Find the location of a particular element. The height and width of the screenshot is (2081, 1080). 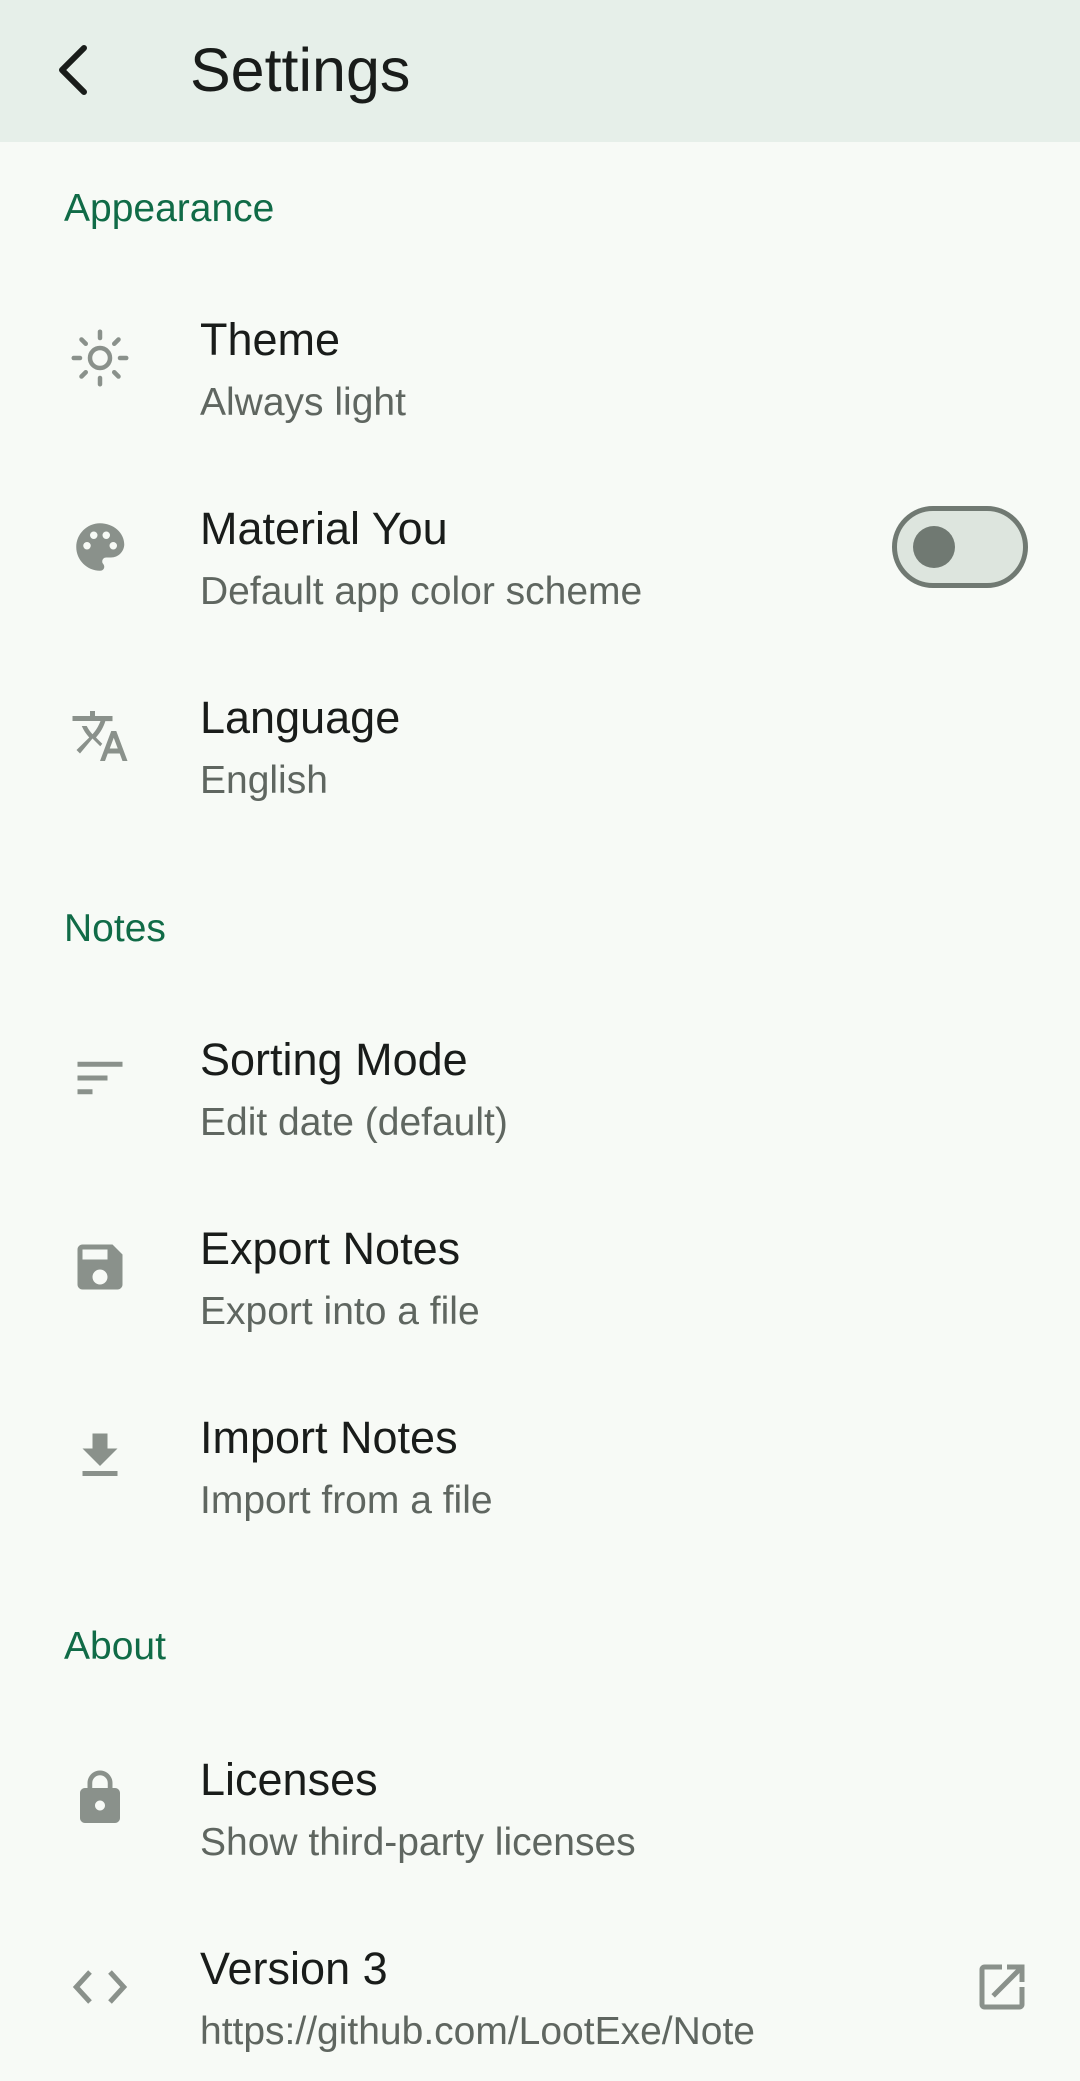

translate-icon is located at coordinates (100, 736).